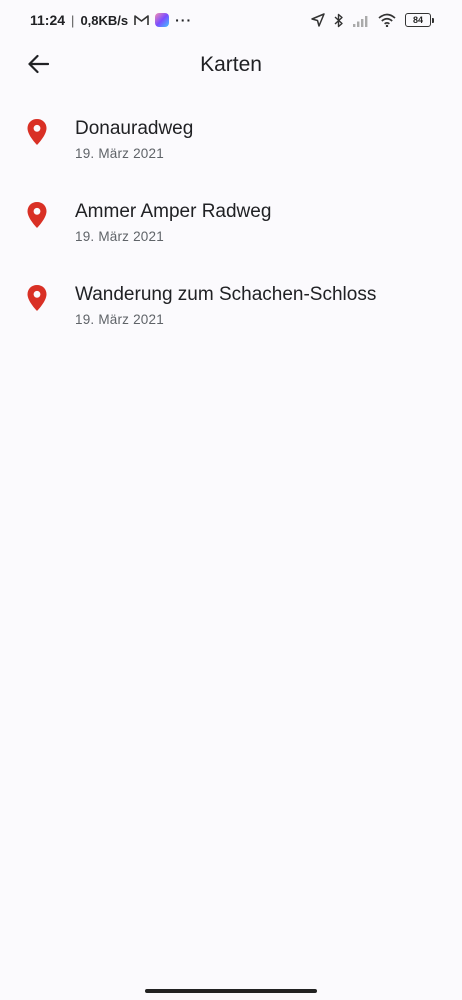  What do you see at coordinates (184, 20) in the screenshot?
I see `more-notifications-icon: ···` at bounding box center [184, 20].